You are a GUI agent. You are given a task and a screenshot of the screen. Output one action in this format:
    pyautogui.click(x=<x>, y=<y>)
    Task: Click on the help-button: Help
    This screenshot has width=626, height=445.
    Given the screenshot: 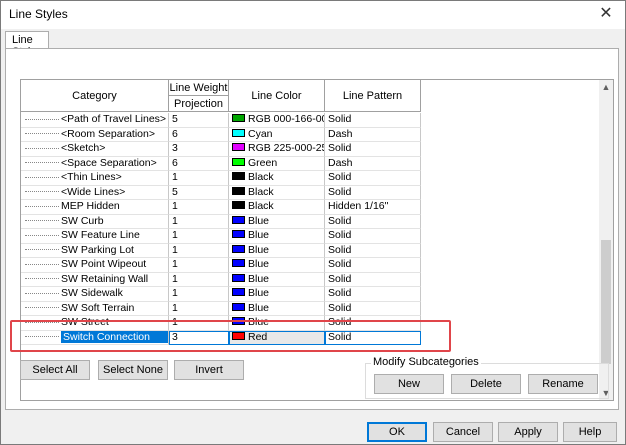 What is the action you would take?
    pyautogui.click(x=590, y=432)
    